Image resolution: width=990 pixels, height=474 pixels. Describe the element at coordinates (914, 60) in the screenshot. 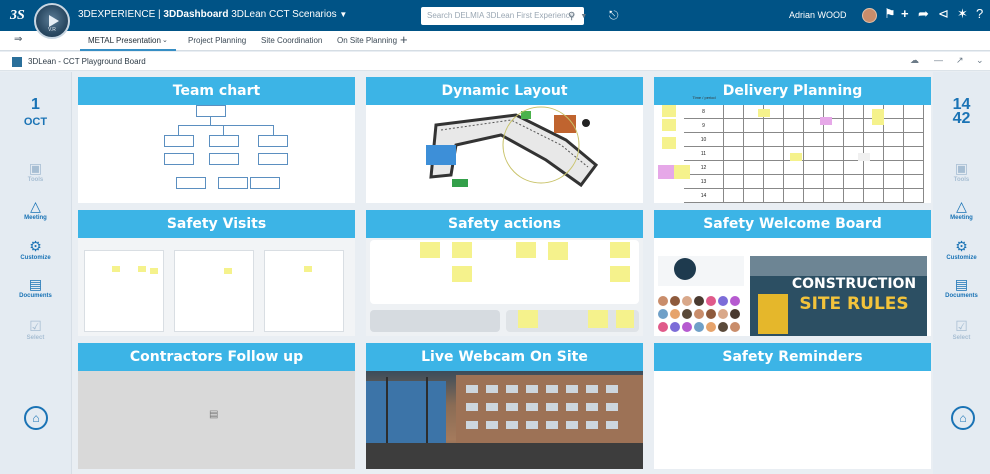

I see `cloud-icon: ☁` at that location.